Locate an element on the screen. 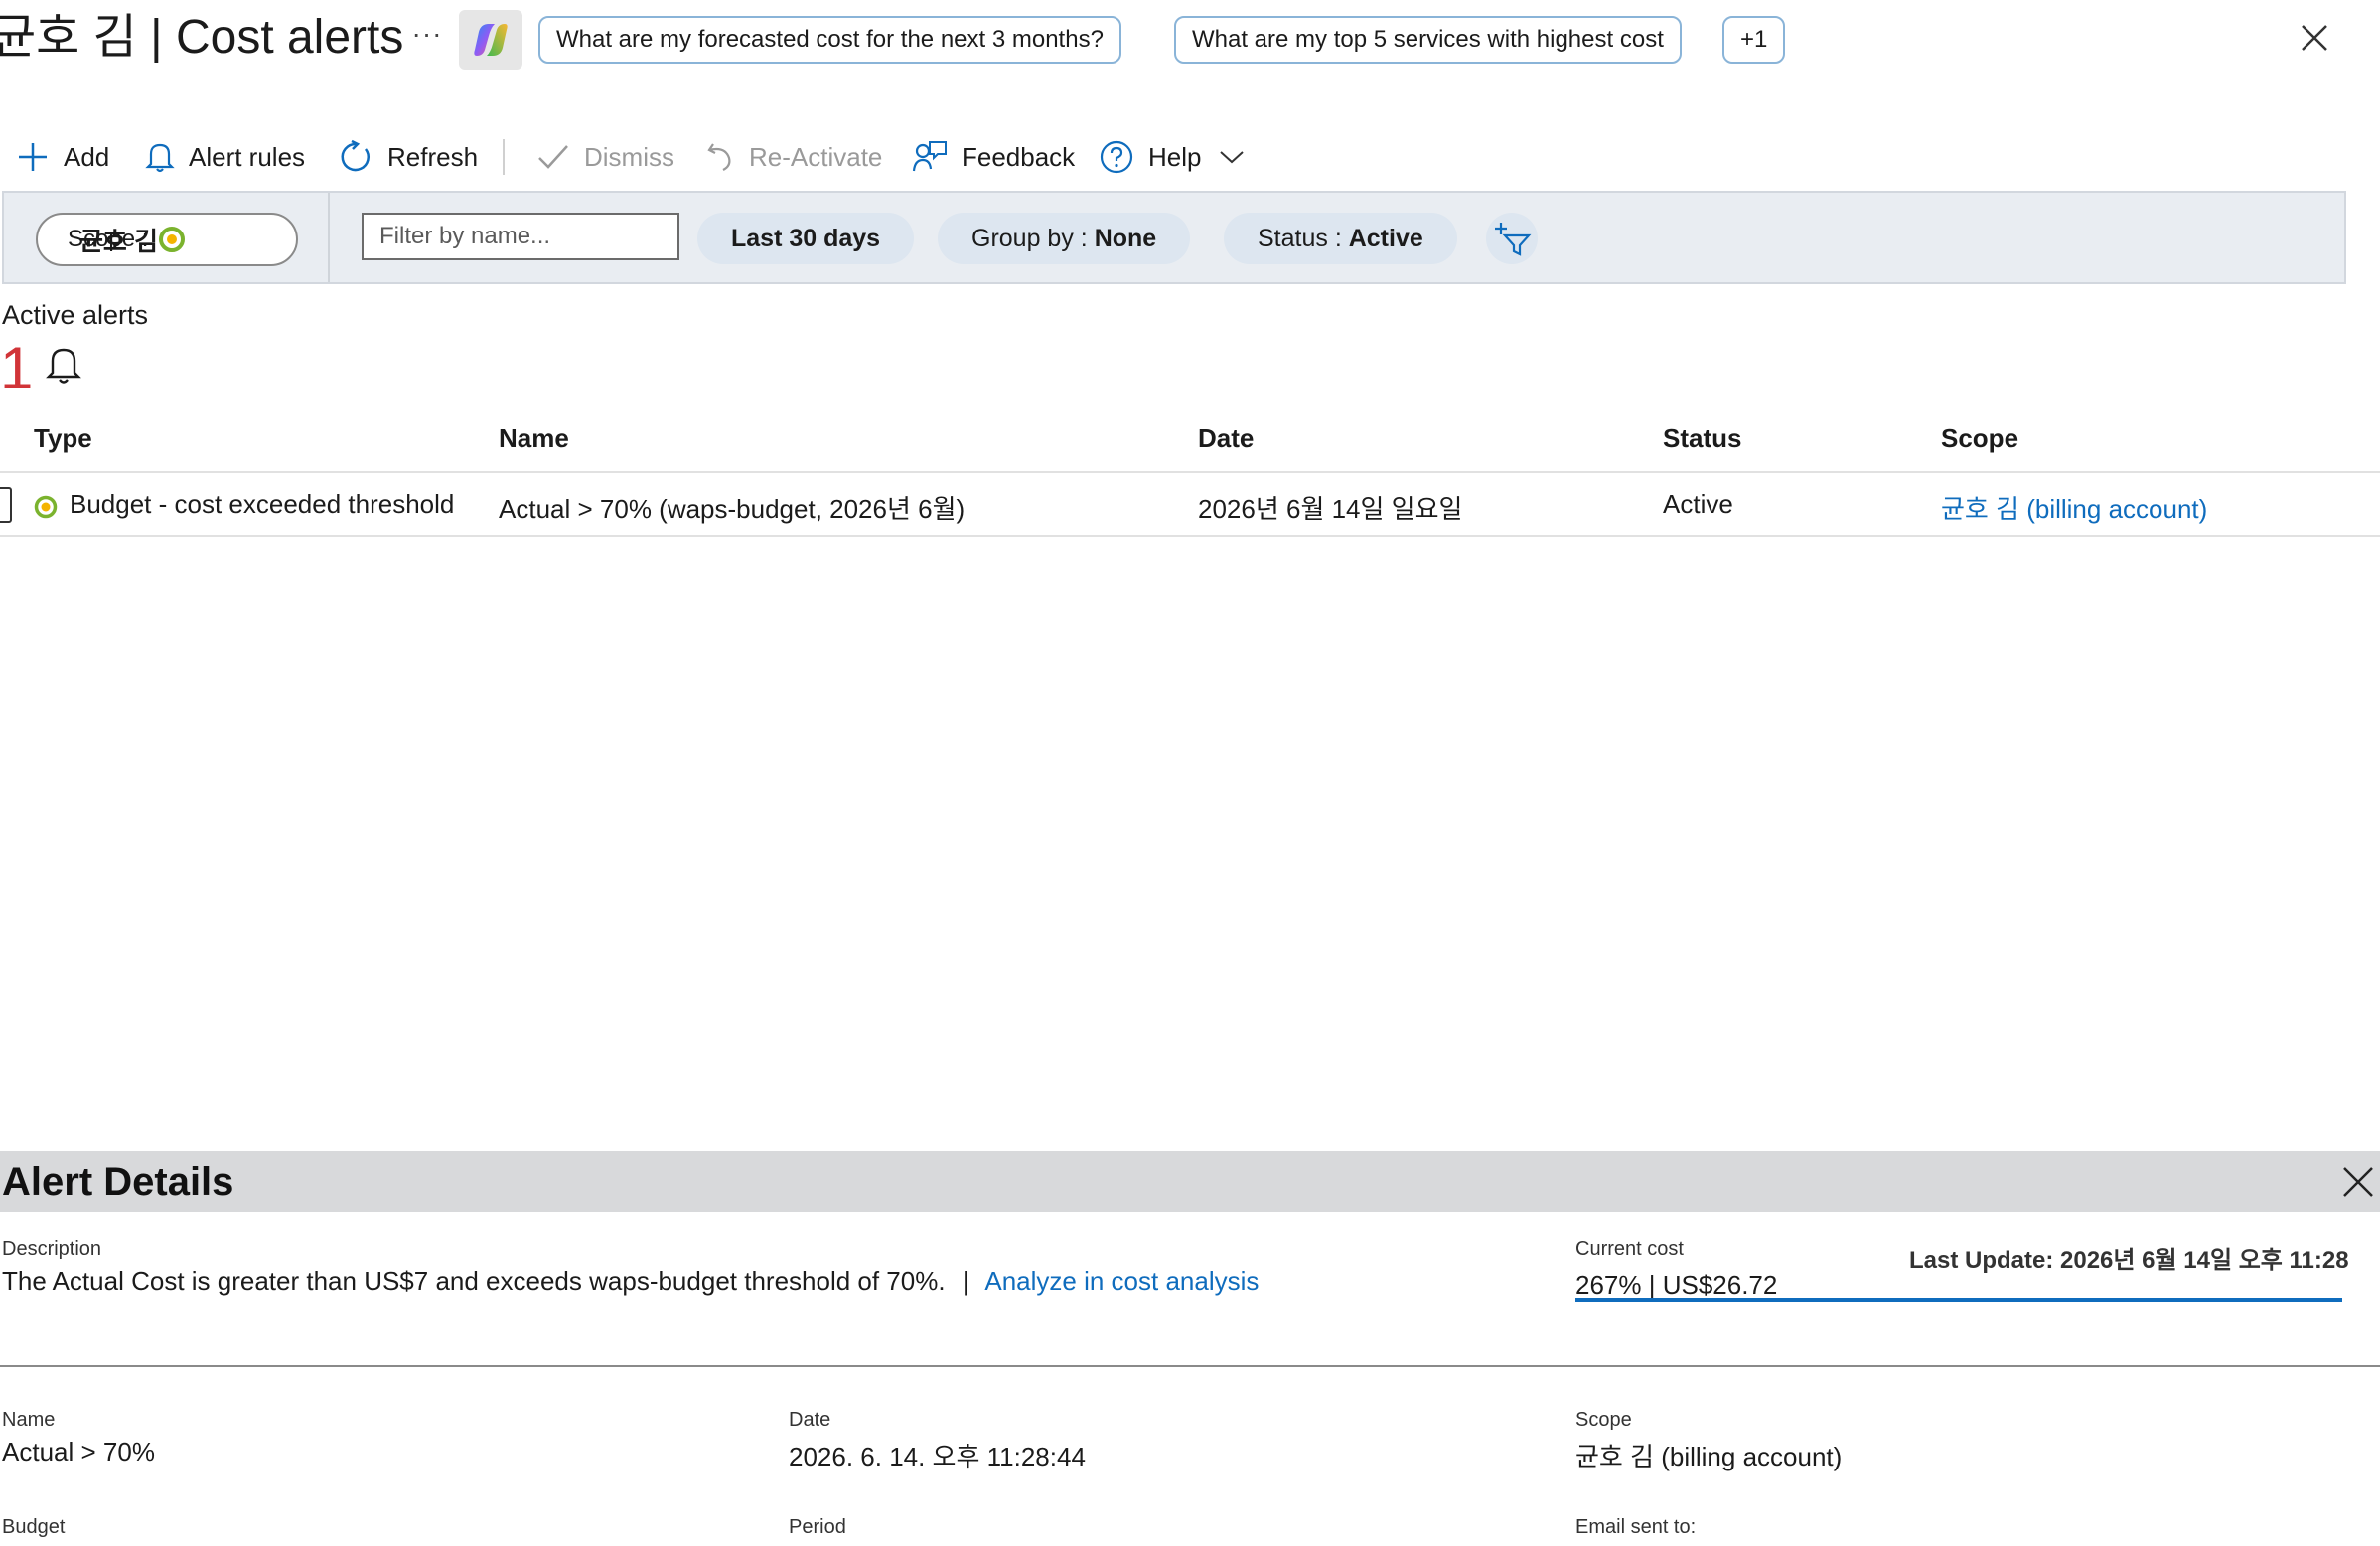  alert-rules-button: Alert rules is located at coordinates (225, 157).